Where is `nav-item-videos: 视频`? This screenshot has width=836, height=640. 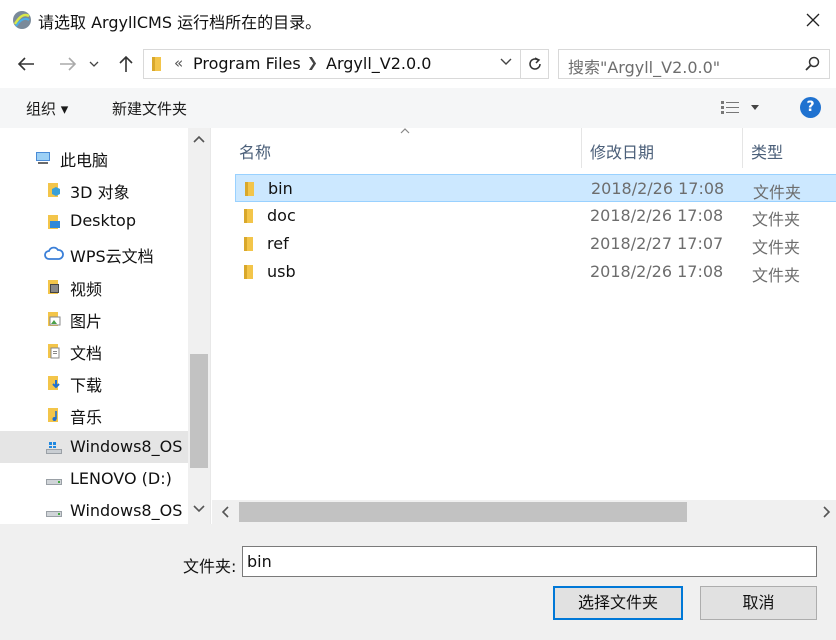 nav-item-videos: 视频 is located at coordinates (94, 286).